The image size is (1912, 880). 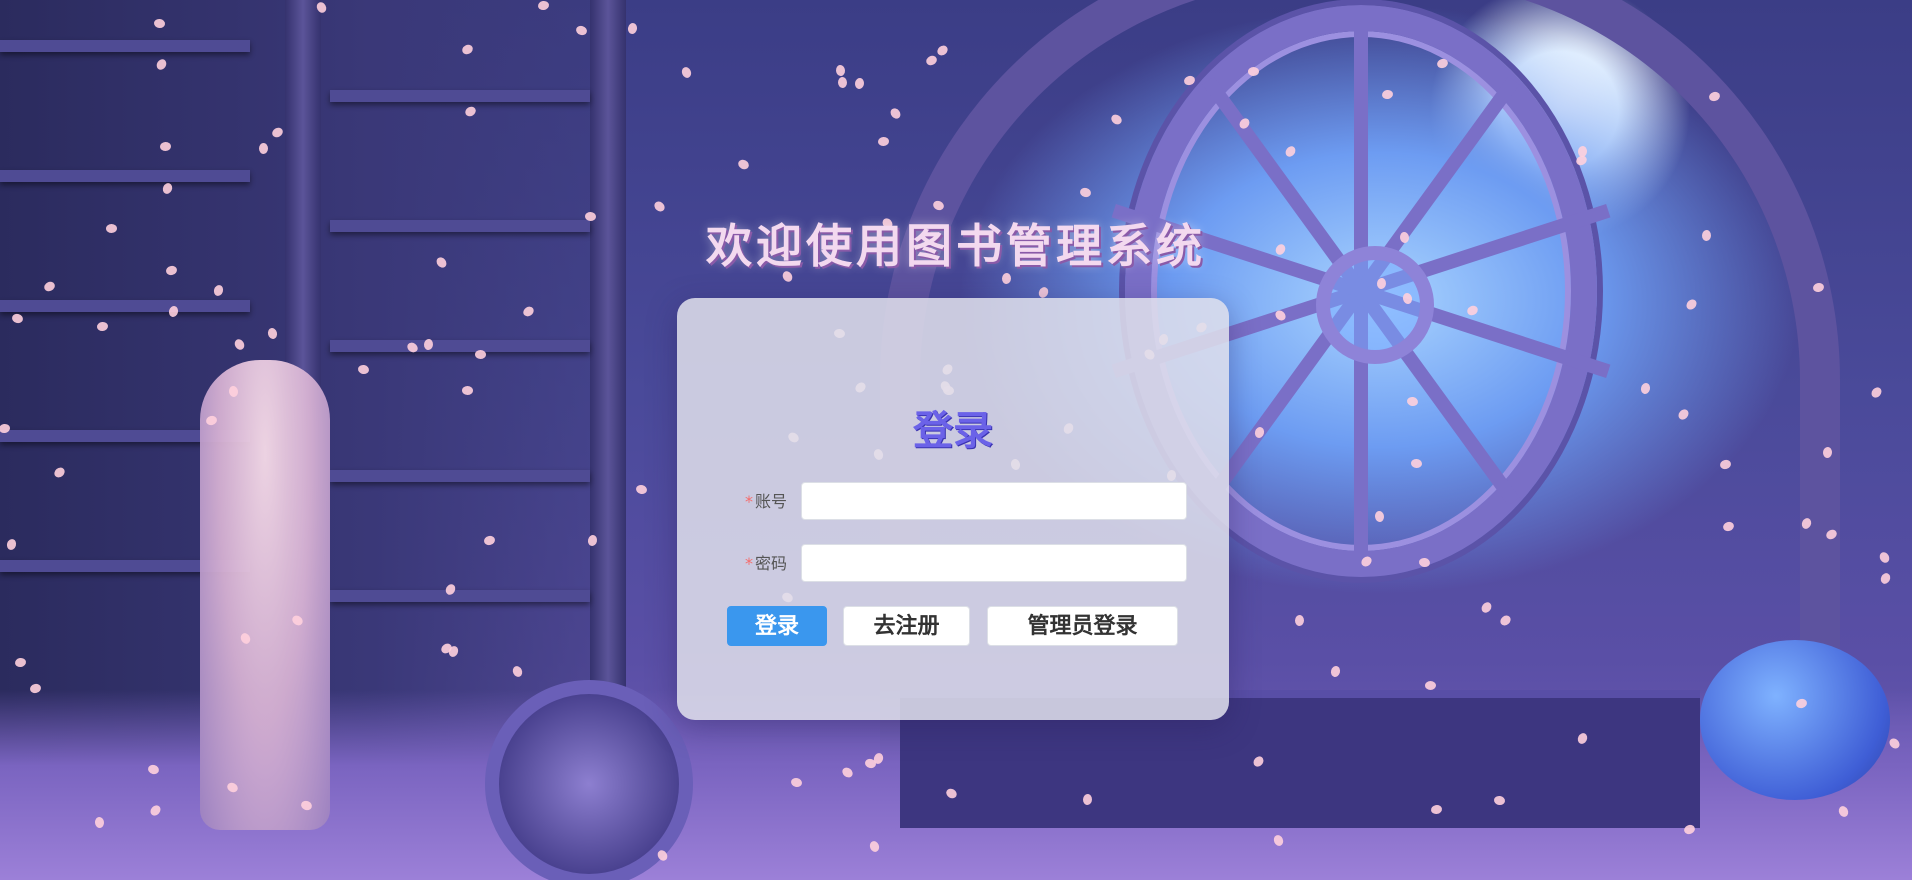 I want to click on admin-login-button: 管理员登录, so click(x=1082, y=626).